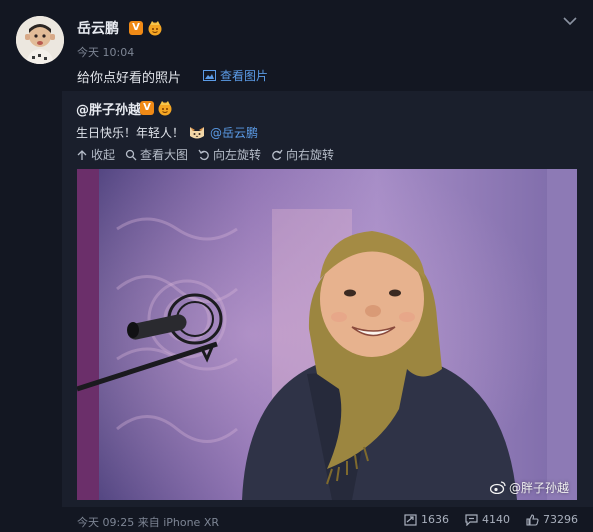  Describe the element at coordinates (105, 52) in the screenshot. I see `post-time: 今天 10:04` at that location.